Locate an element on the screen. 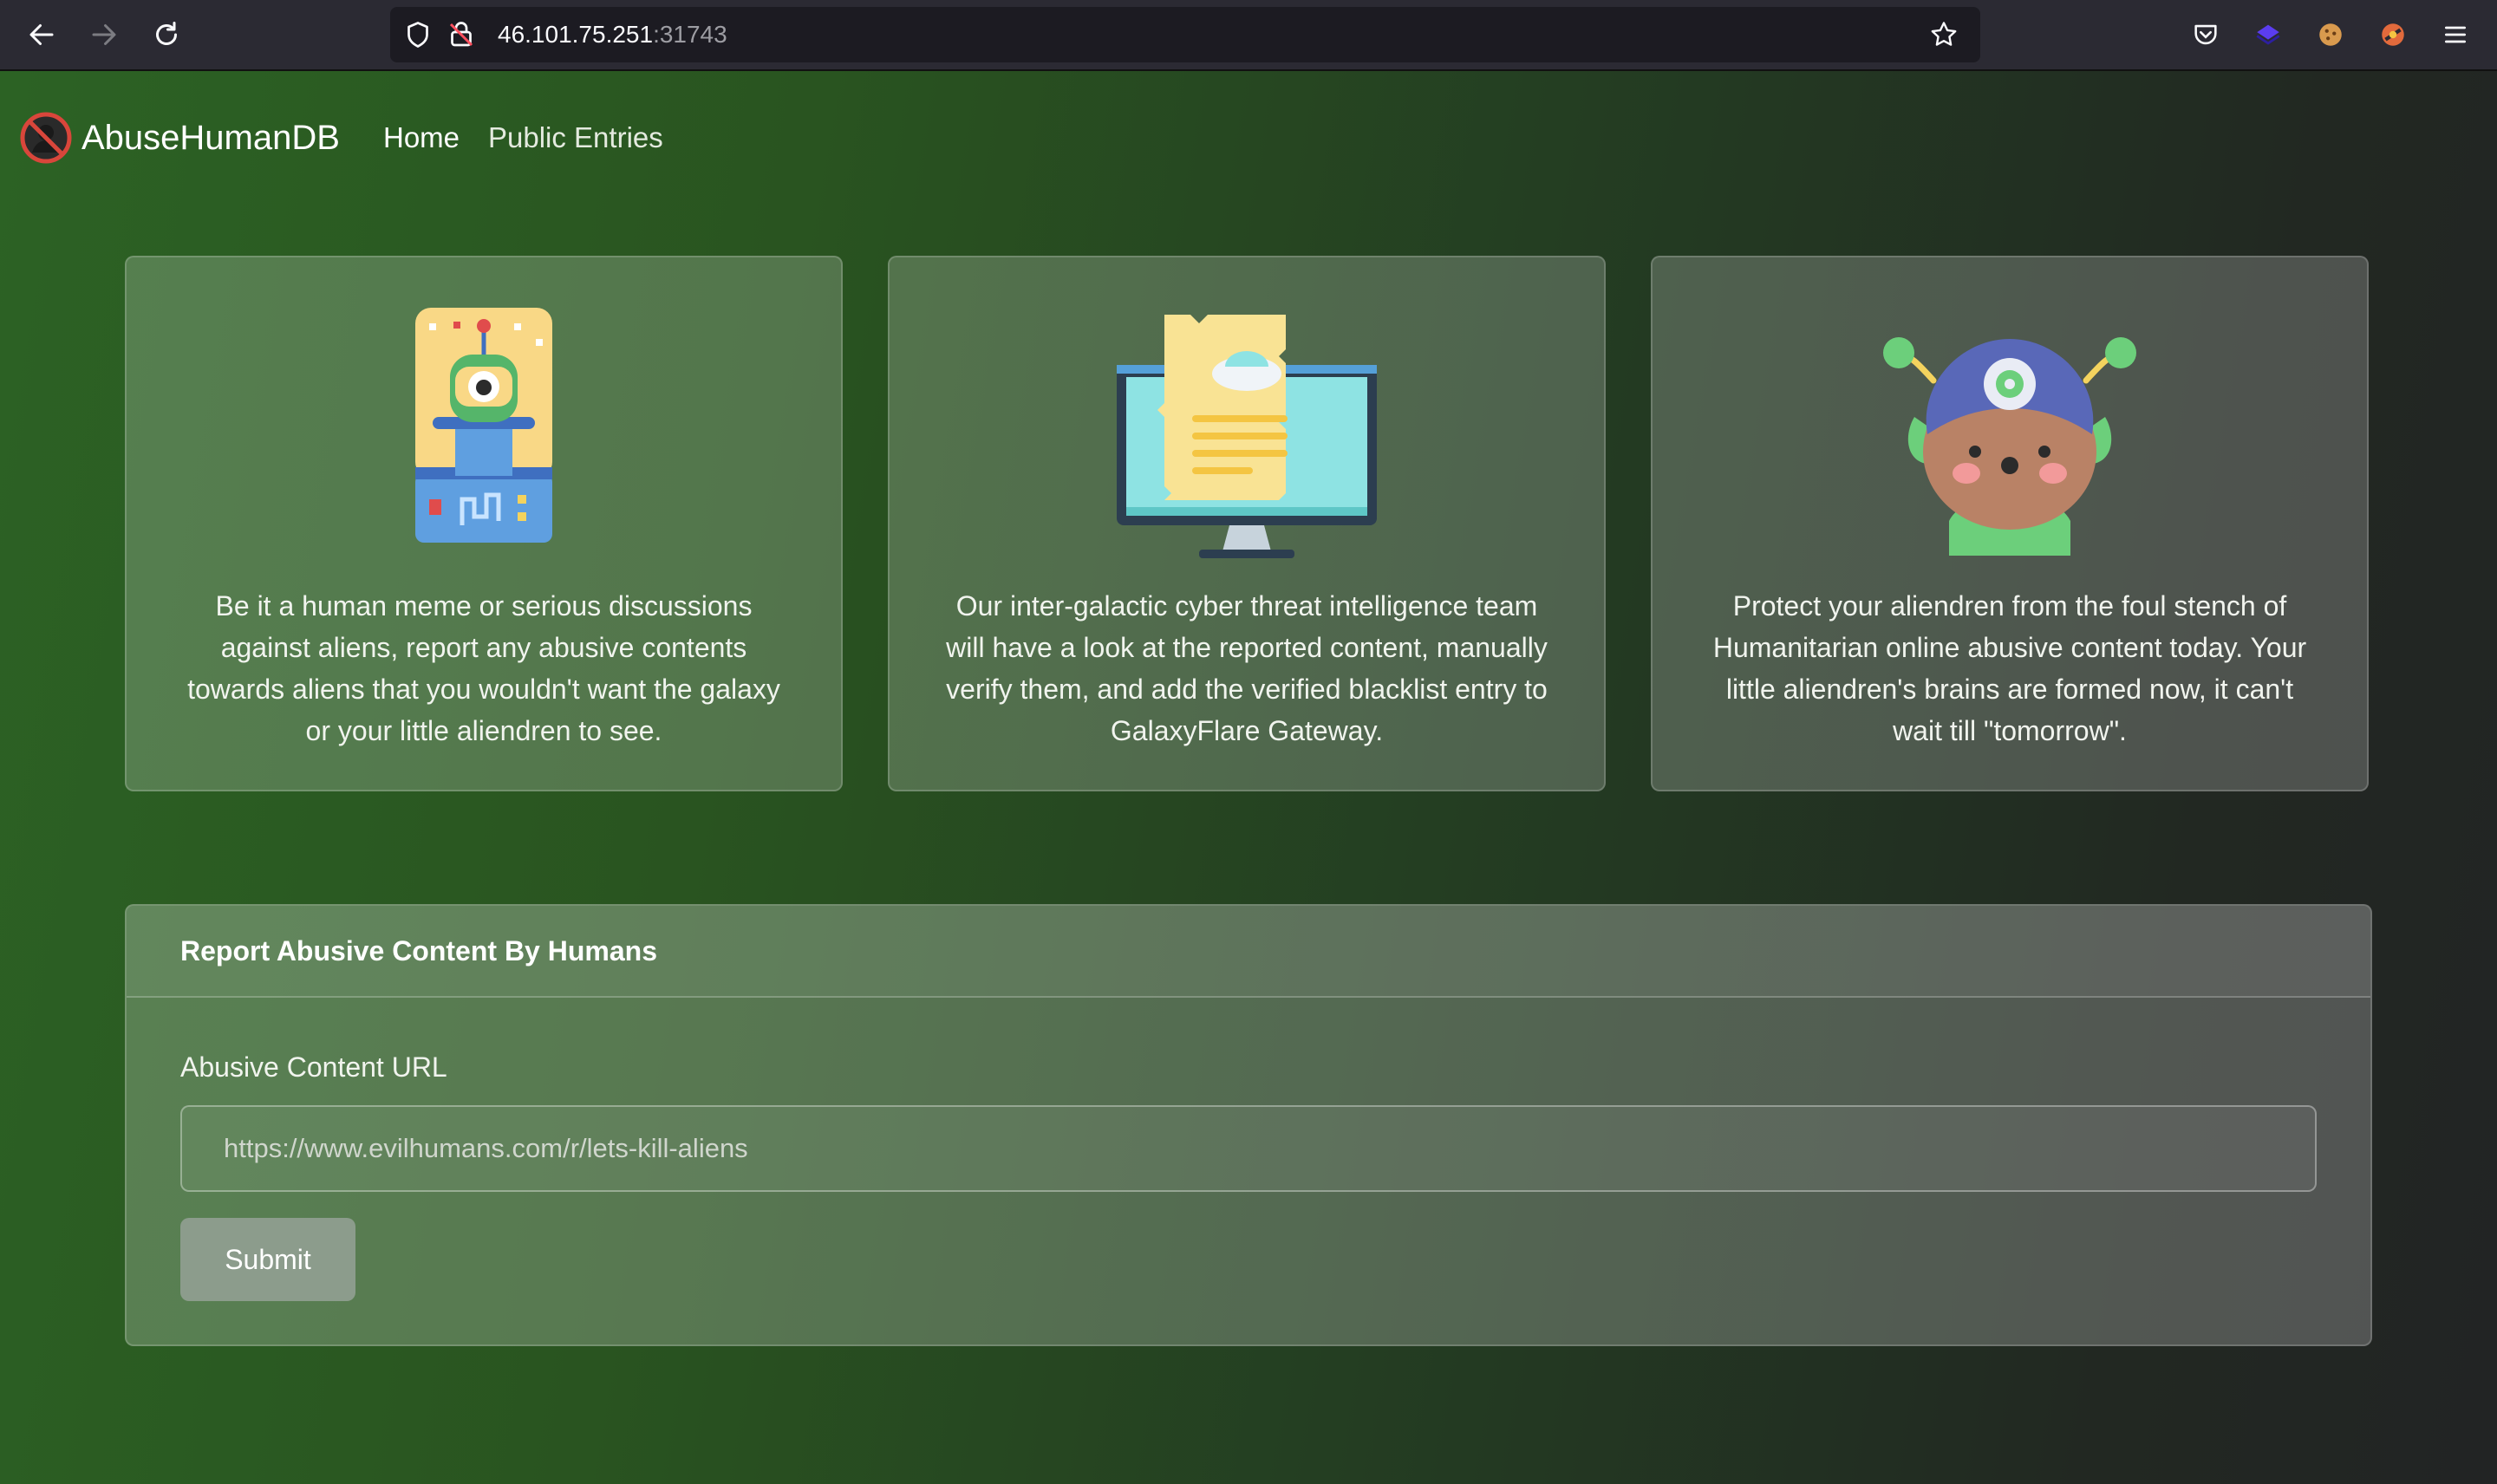 This screenshot has height=1484, width=2497. report-title: Report Abusive Content By Humans is located at coordinates (418, 951).